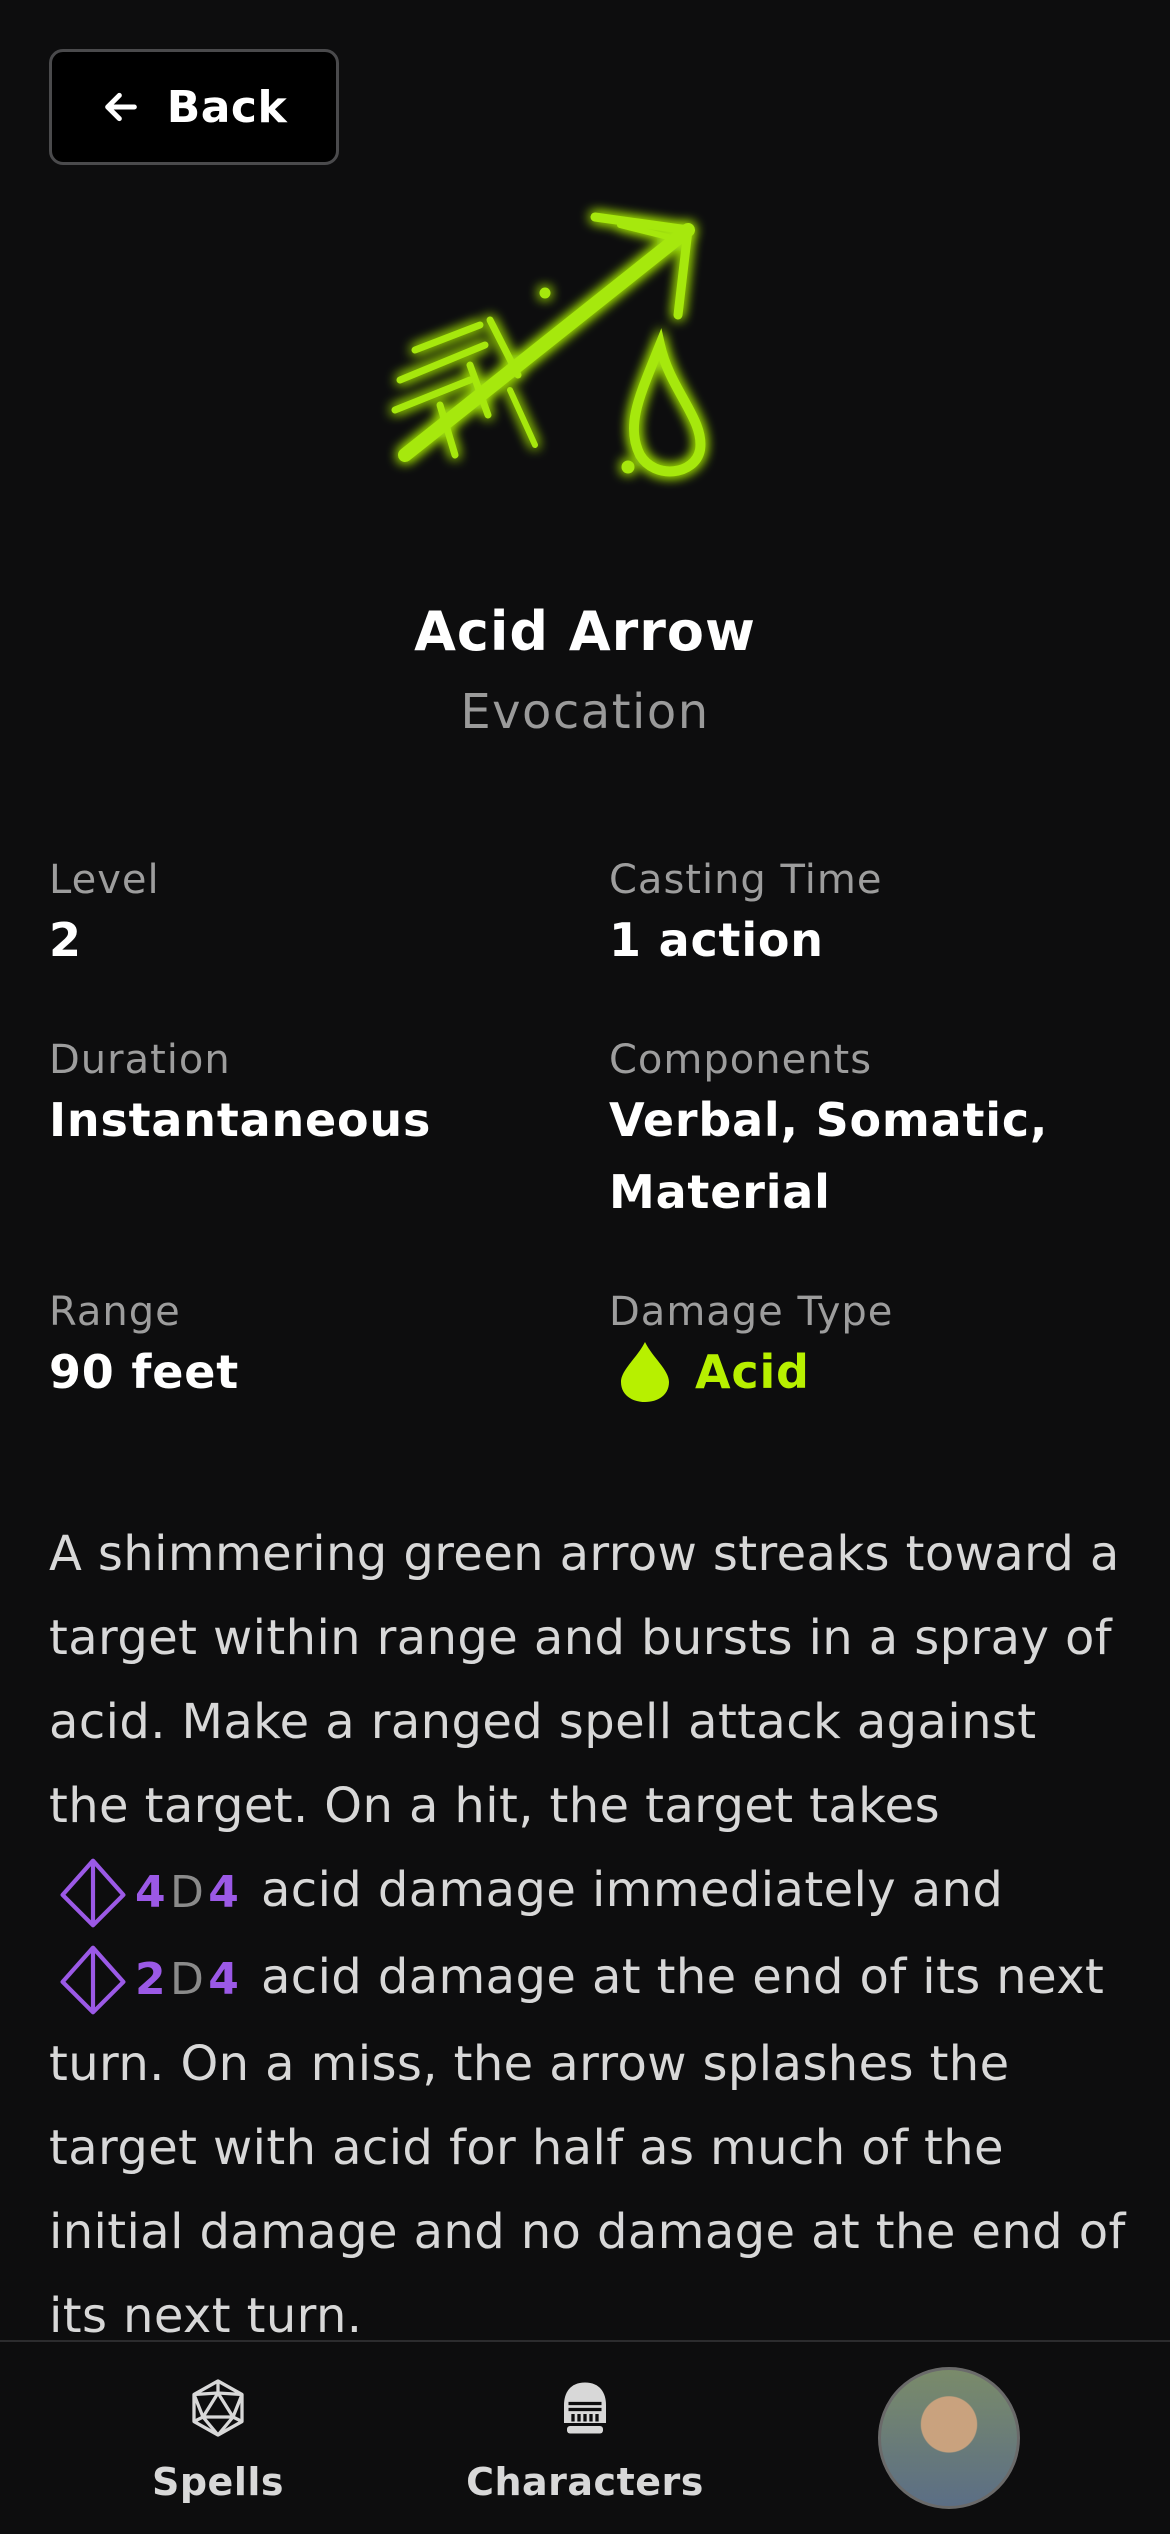 The height and width of the screenshot is (2534, 1170). Describe the element at coordinates (151, 1979) in the screenshot. I see `dice-count: 2` at that location.